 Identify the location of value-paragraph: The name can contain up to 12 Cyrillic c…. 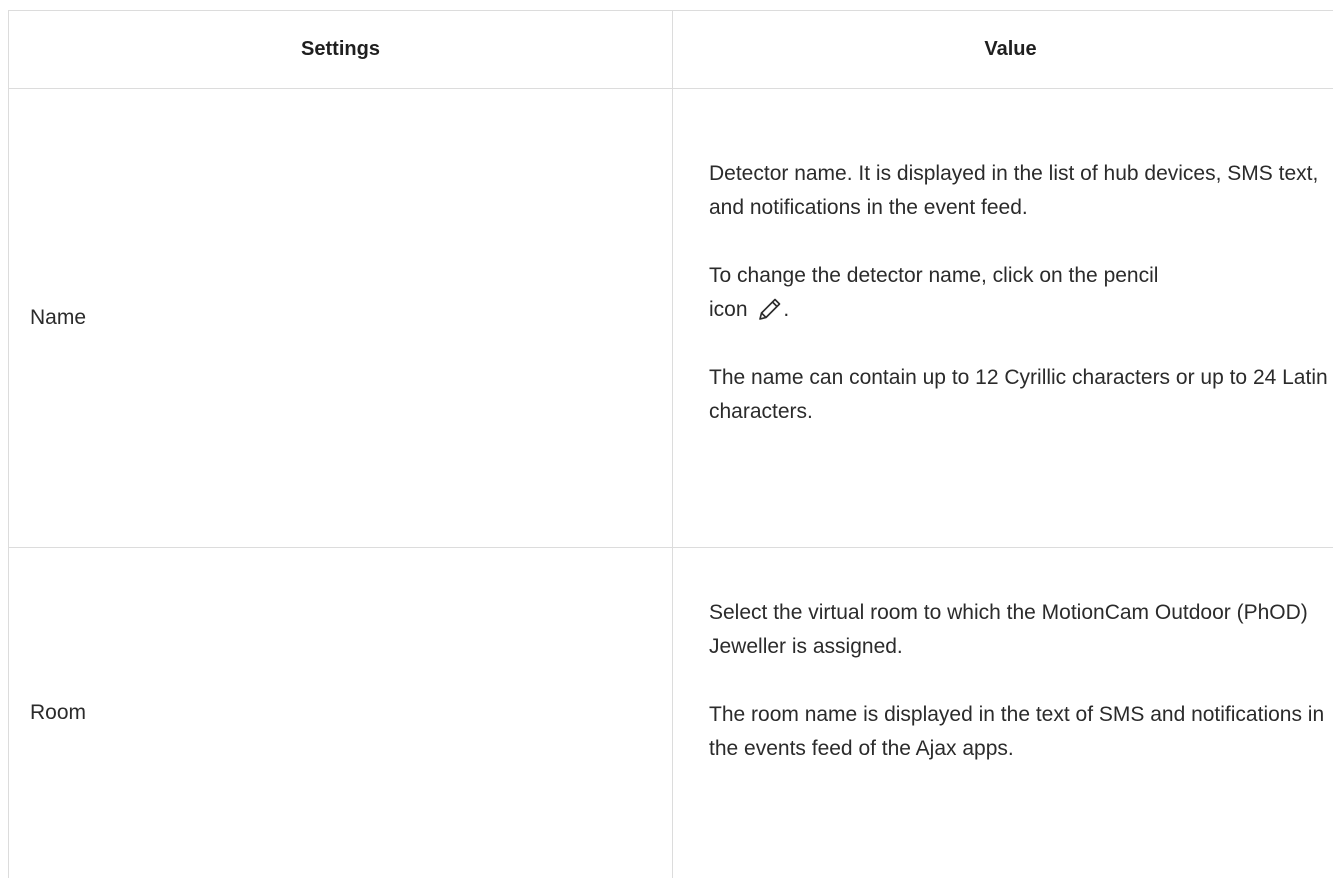
(1018, 394).